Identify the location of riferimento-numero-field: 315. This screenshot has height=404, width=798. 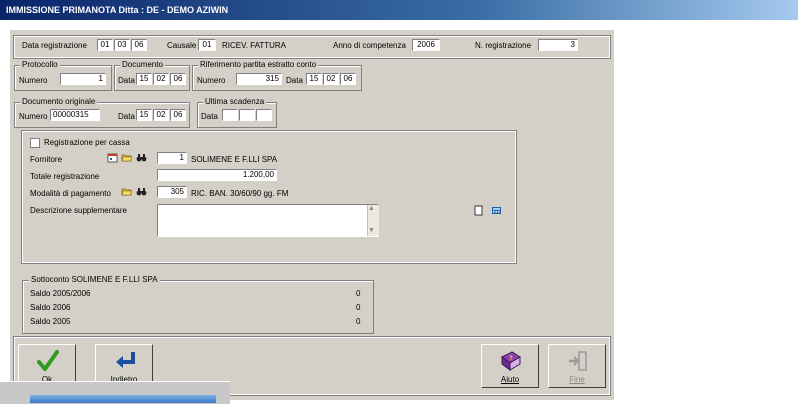
(259, 79).